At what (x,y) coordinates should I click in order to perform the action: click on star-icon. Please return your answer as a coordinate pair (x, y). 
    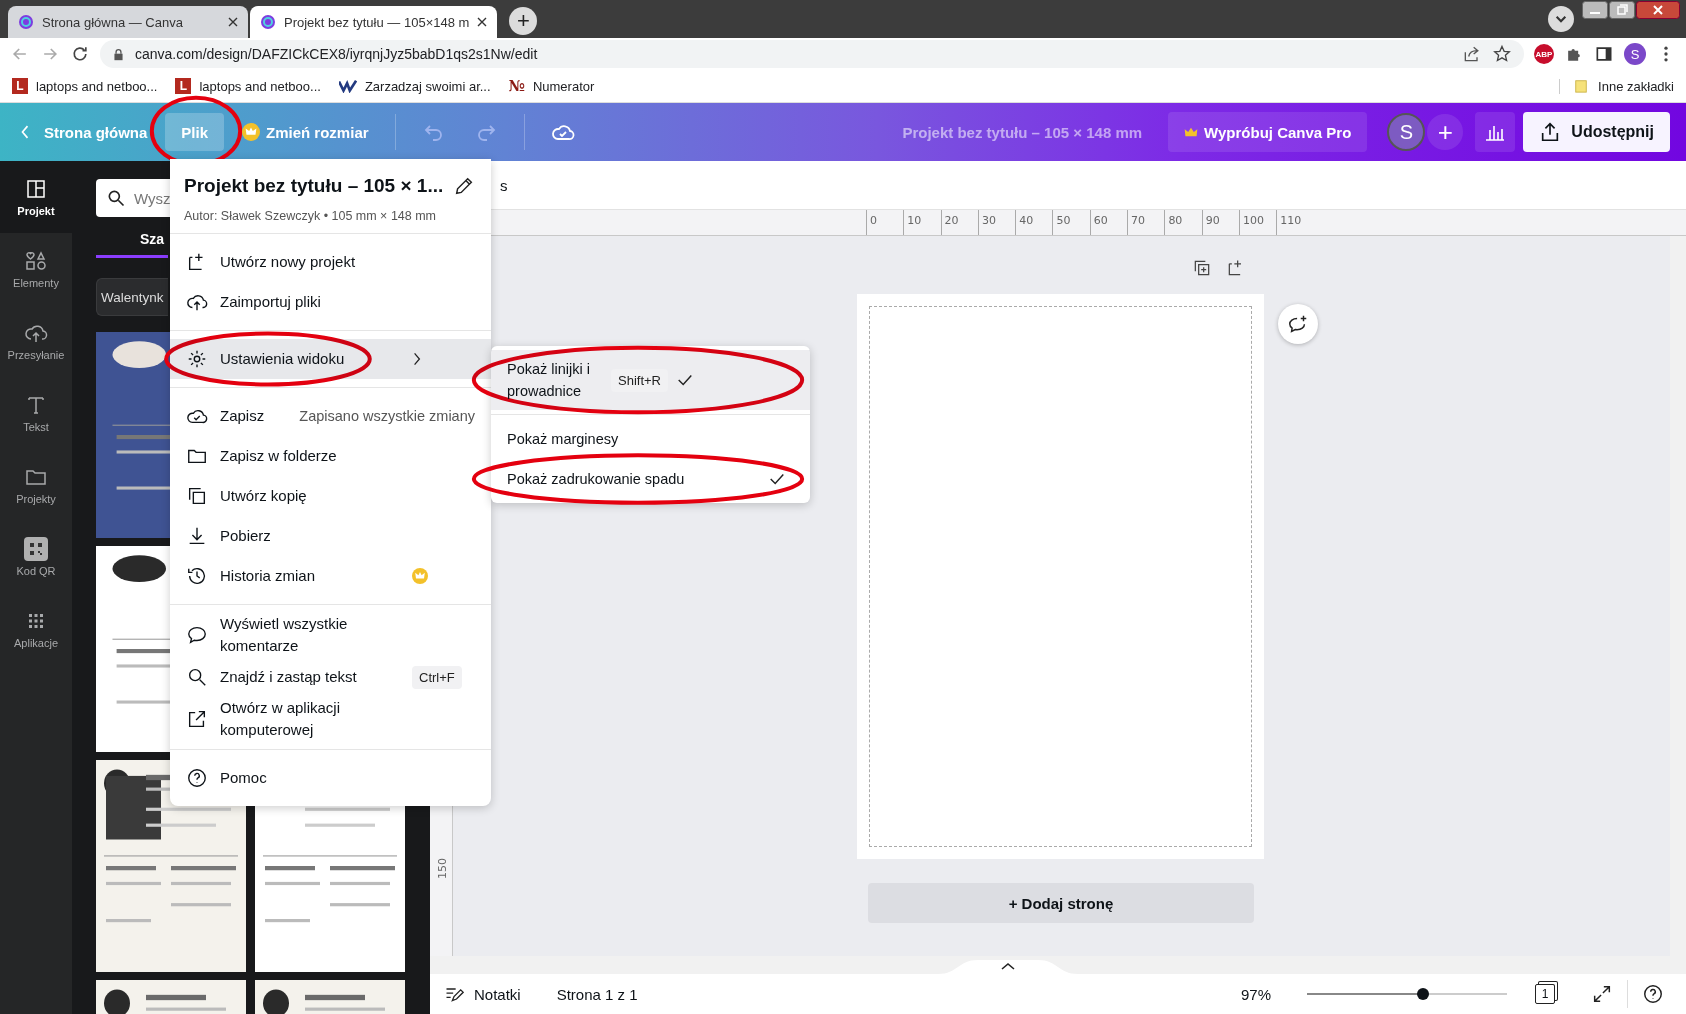
    Looking at the image, I should click on (1502, 54).